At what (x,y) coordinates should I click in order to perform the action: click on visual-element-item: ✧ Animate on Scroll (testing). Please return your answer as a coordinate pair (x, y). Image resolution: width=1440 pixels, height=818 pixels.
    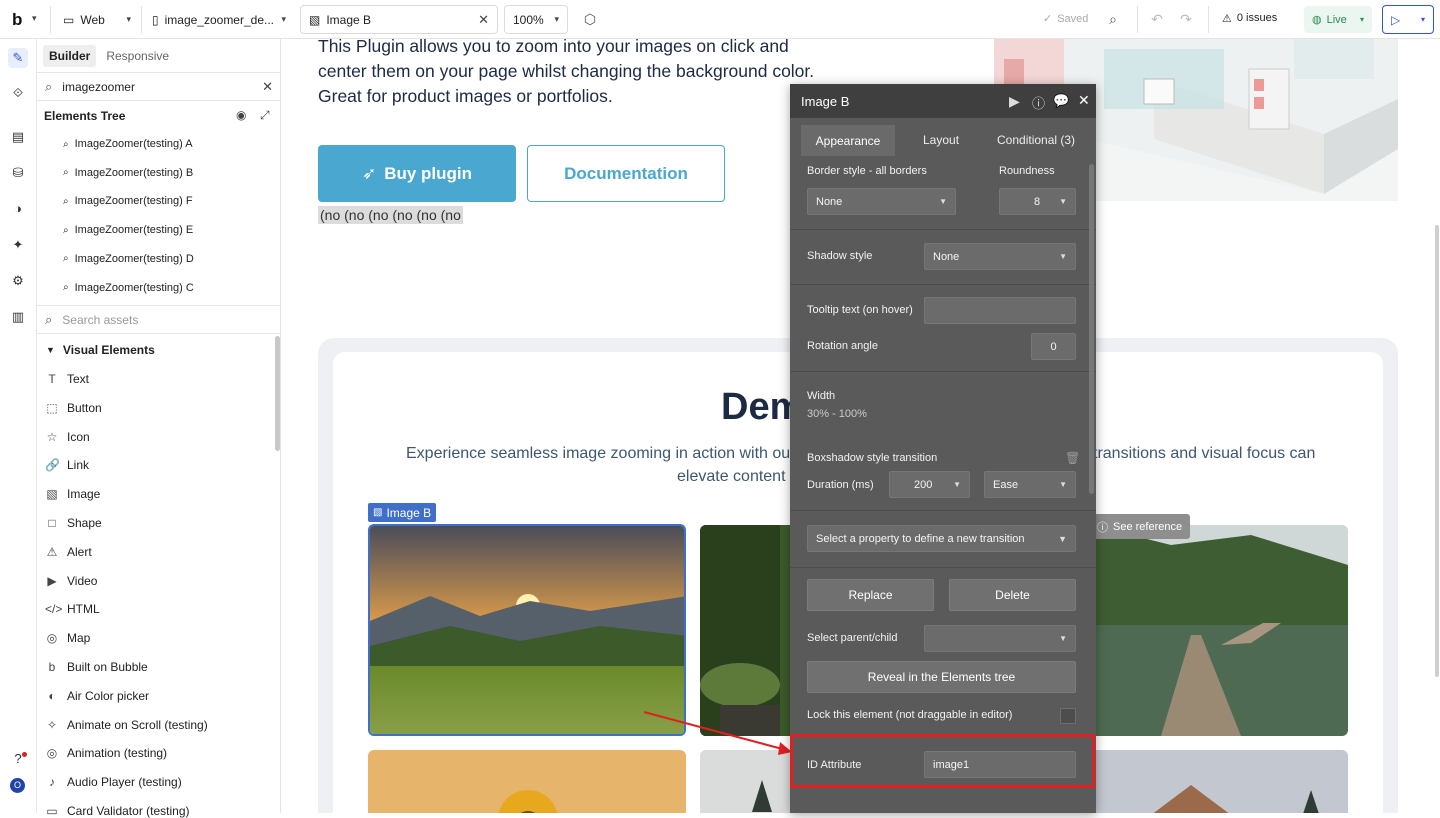
    Looking at the image, I should click on (126, 725).